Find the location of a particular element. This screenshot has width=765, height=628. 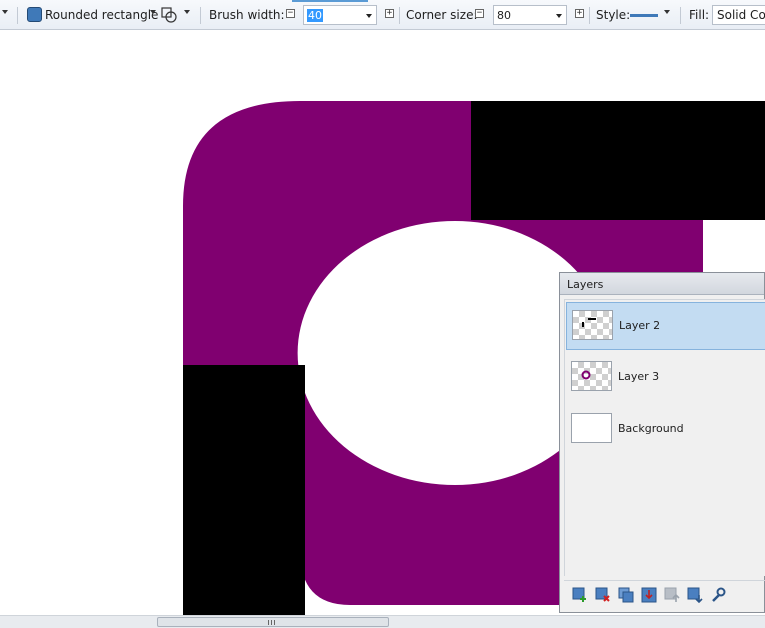

brush-width-label: Brush width: is located at coordinates (247, 15).